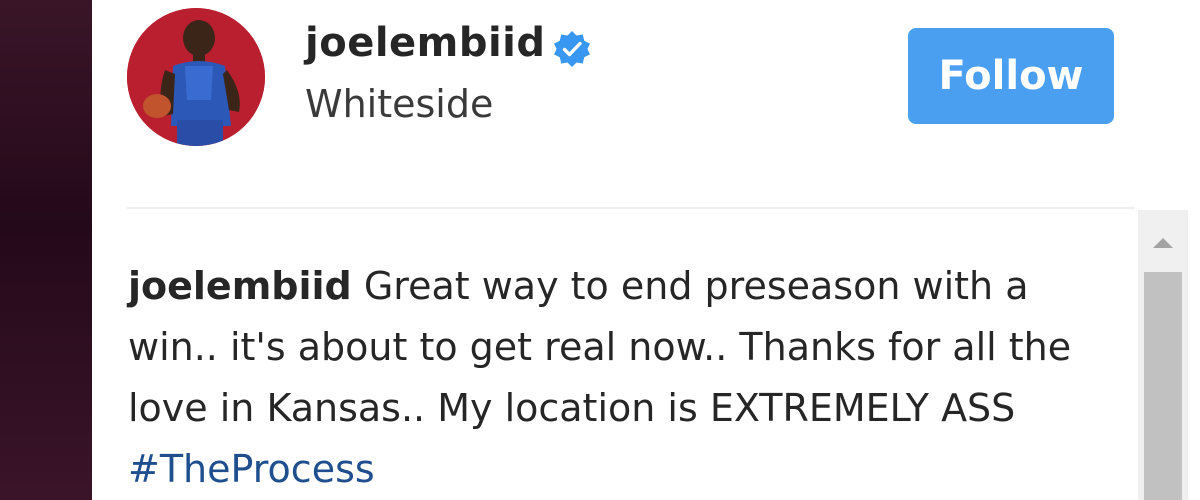 Image resolution: width=1200 pixels, height=500 pixels. I want to click on vertical-scrollbar, so click(1163, 355).